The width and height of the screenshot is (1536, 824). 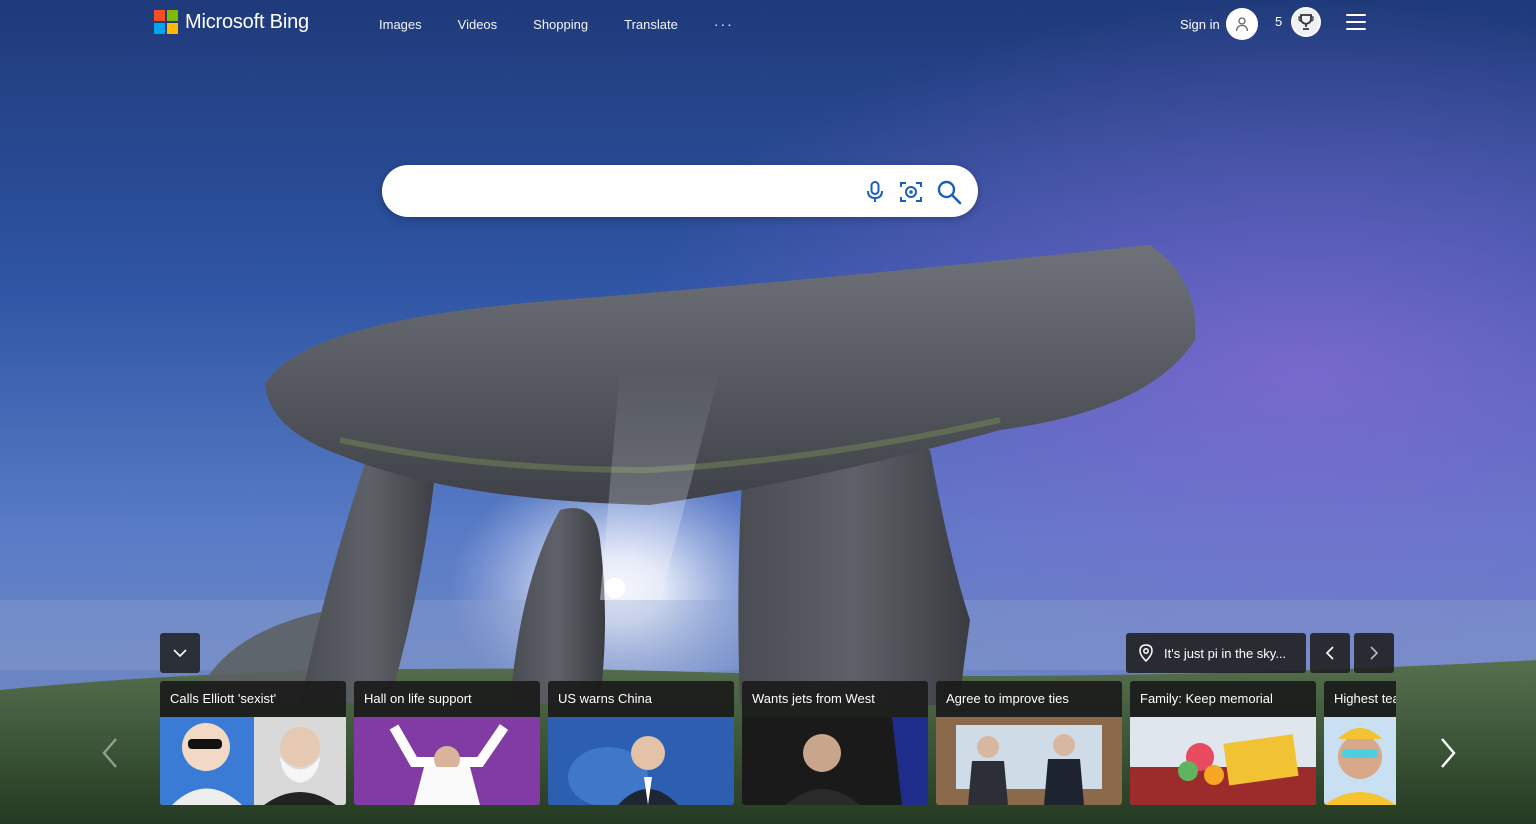 What do you see at coordinates (166, 22) in the screenshot?
I see `microsoft-logo-icon` at bounding box center [166, 22].